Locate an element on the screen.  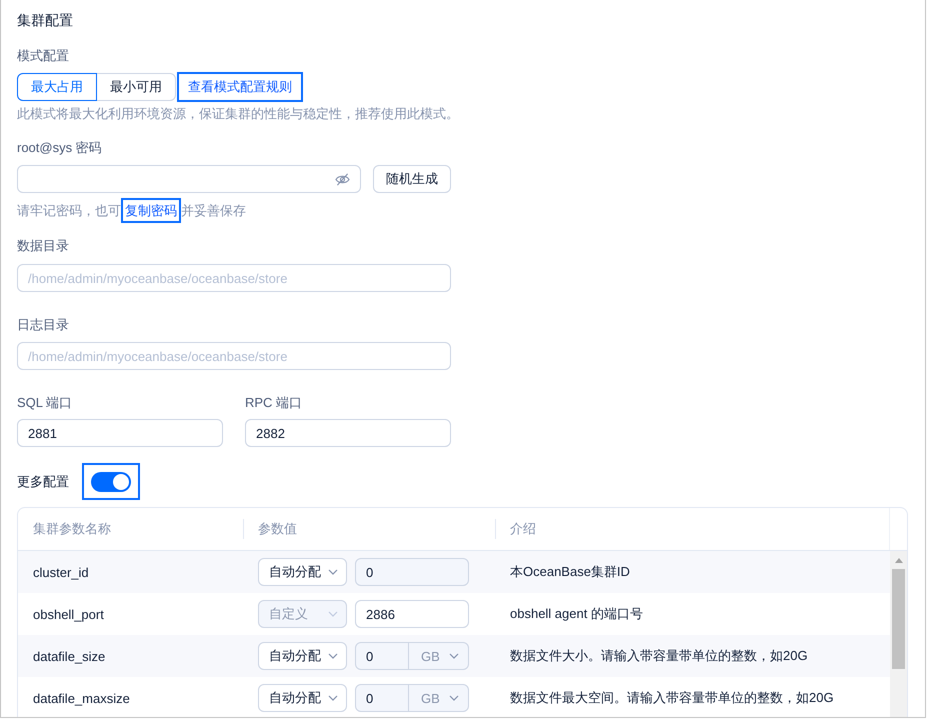
field-label: root@sys 密码 is located at coordinates (59, 148).